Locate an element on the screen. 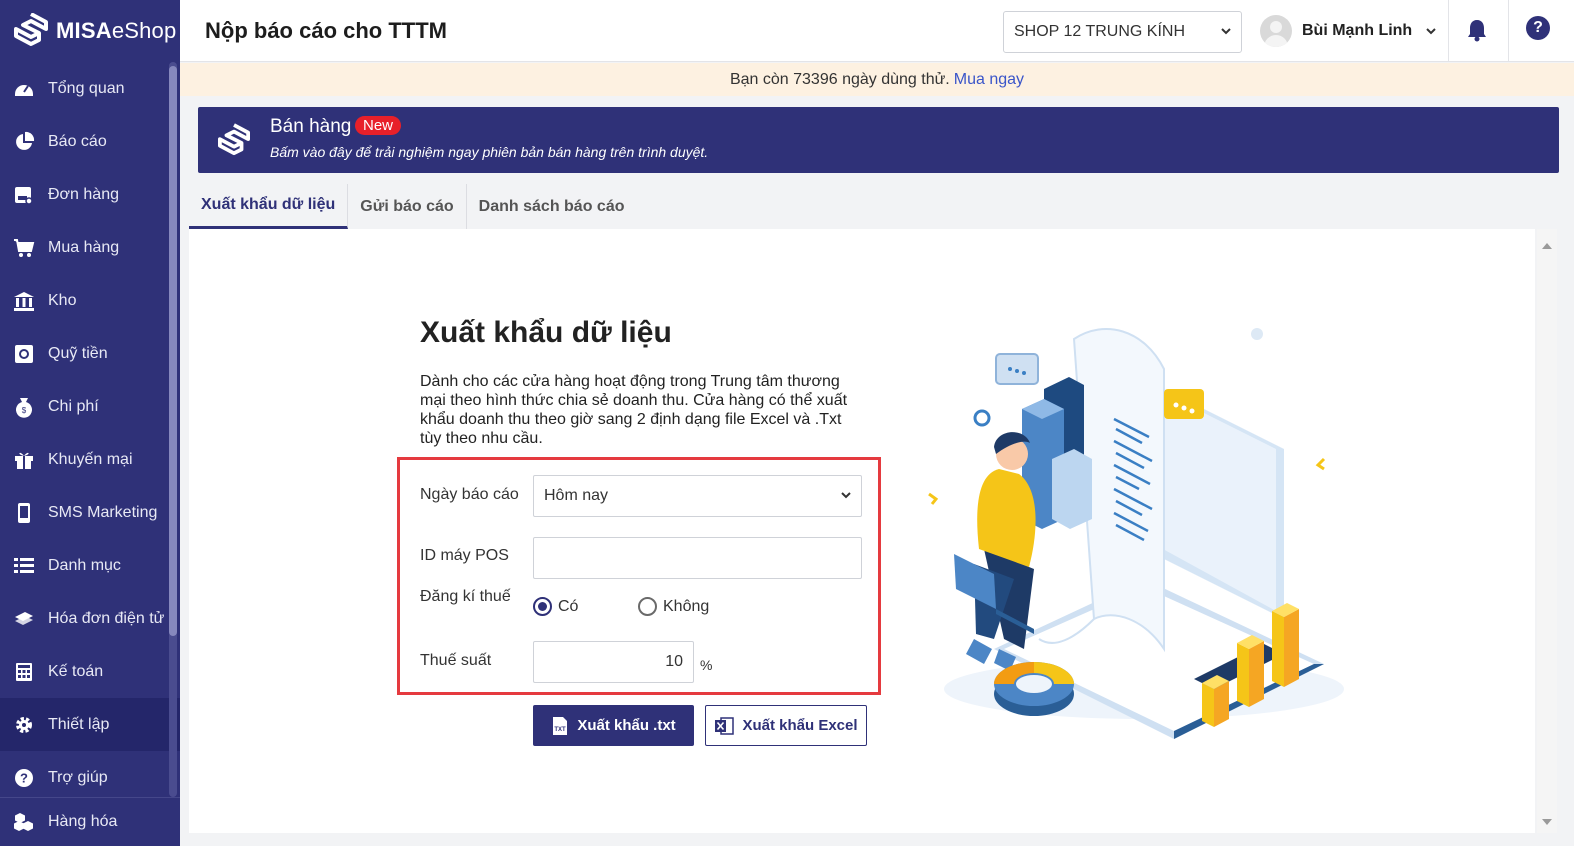  report-date-label: Ngày báo cáo is located at coordinates (469, 494).